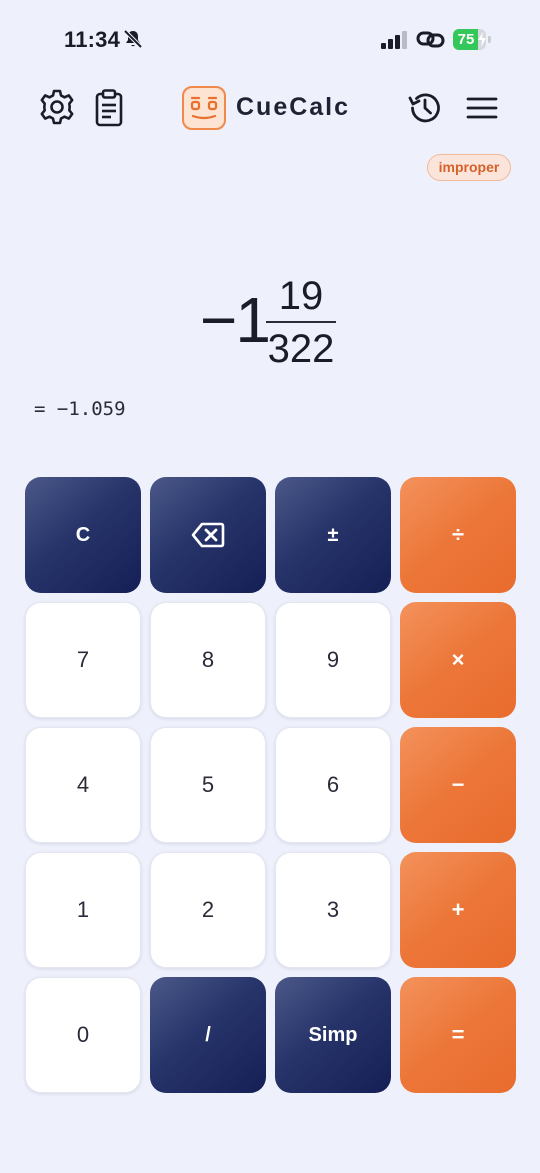  What do you see at coordinates (80, 409) in the screenshot?
I see `decimal-result: = −1.059` at bounding box center [80, 409].